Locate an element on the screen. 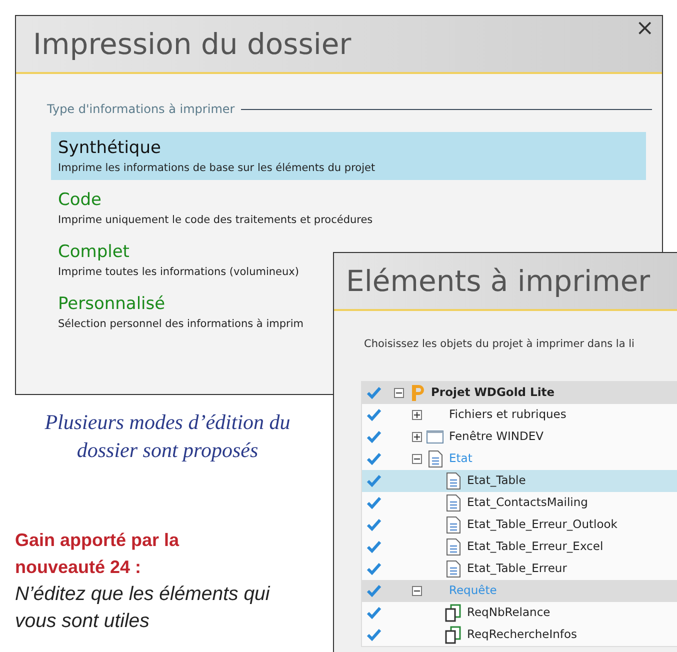 The image size is (677, 652). print-option: Synthétique Imprime les informations de base sur les éléments du projet is located at coordinates (348, 156).